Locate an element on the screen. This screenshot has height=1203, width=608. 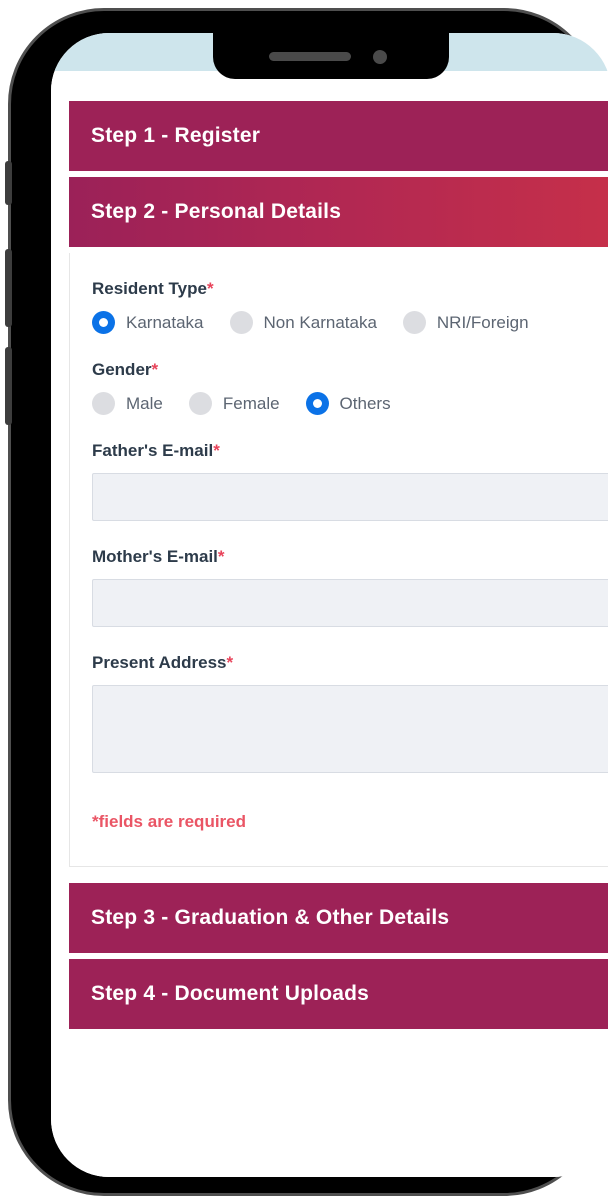
radio-label-non-karnataka: Non Karnataka is located at coordinates (320, 322).